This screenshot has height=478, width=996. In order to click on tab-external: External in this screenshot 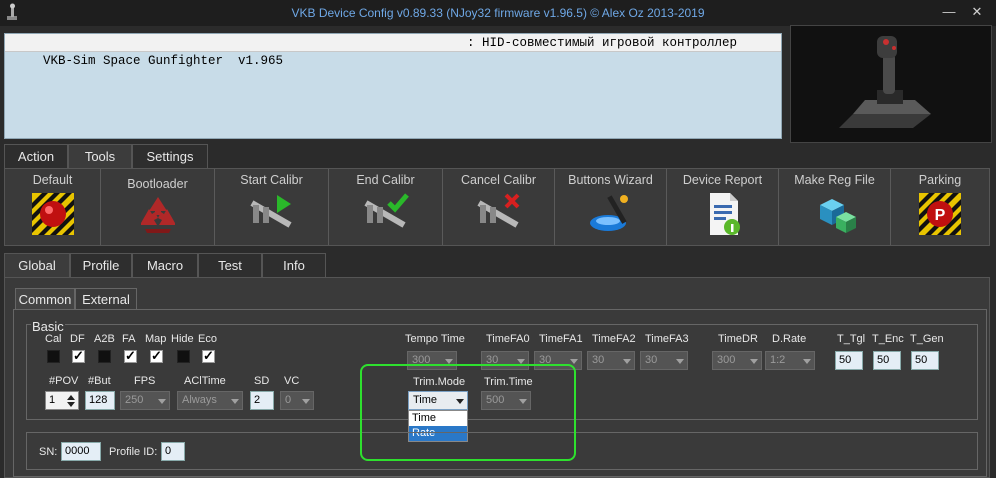, I will do `click(106, 299)`.